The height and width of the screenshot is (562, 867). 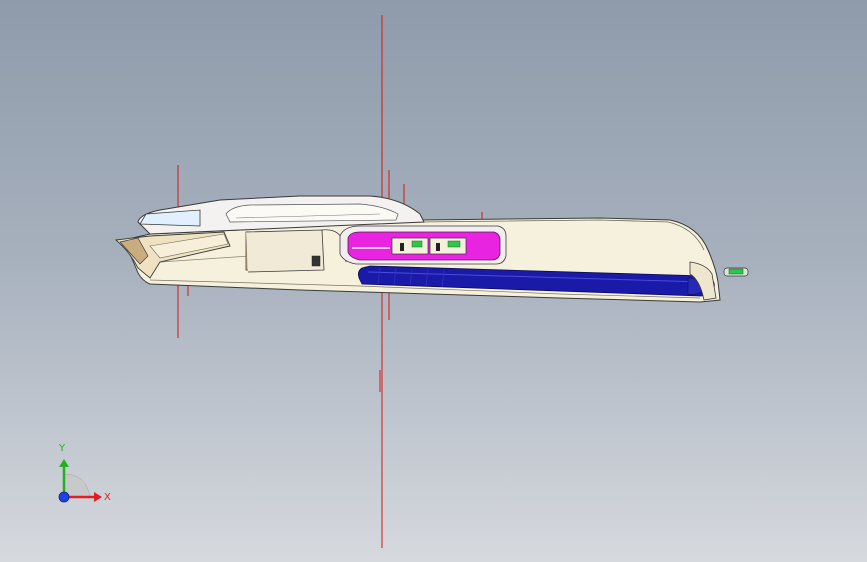 I want to click on x-axis-label: X, so click(x=107, y=497).